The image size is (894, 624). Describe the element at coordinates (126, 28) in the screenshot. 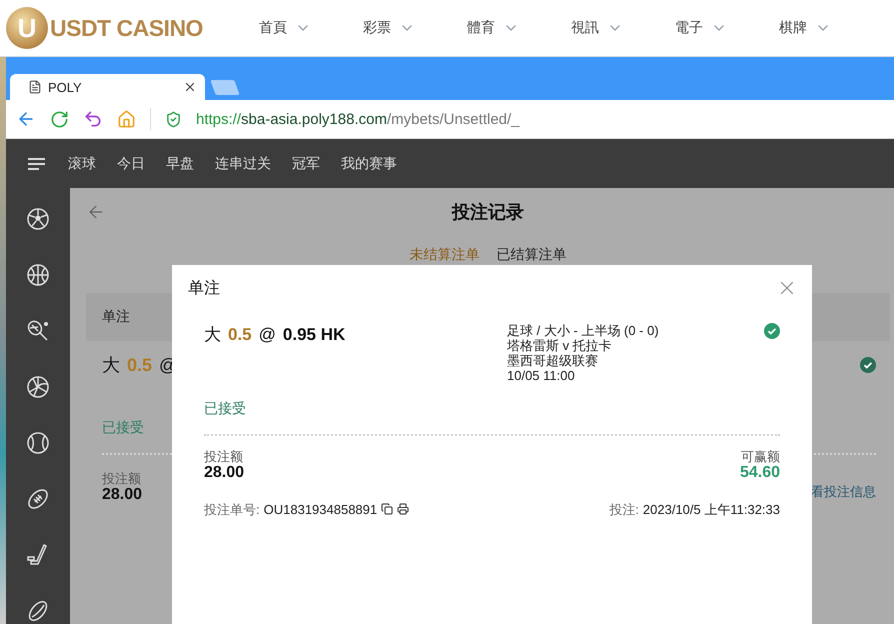

I see `logo-text: USDT CASINO` at that location.